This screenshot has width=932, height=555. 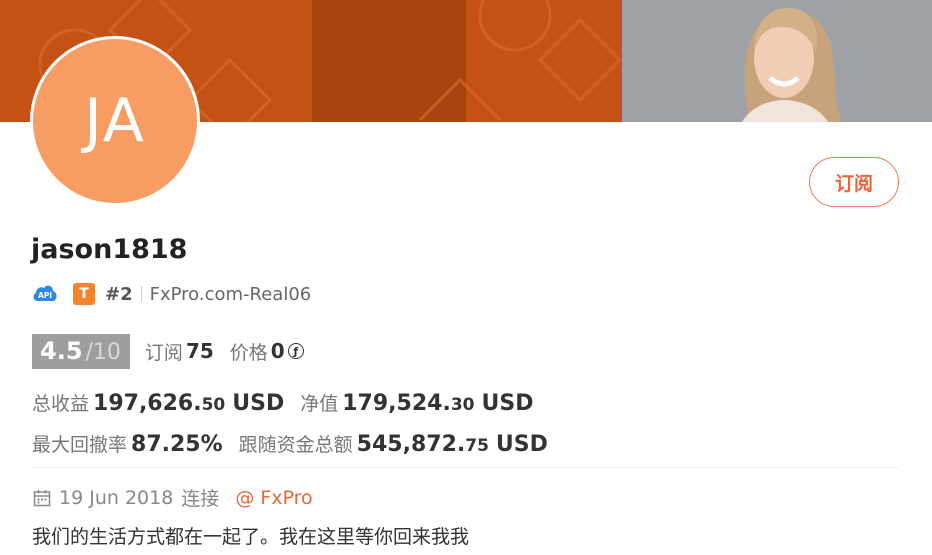 I want to click on follow-funds-unit: USD, so click(x=521, y=444).